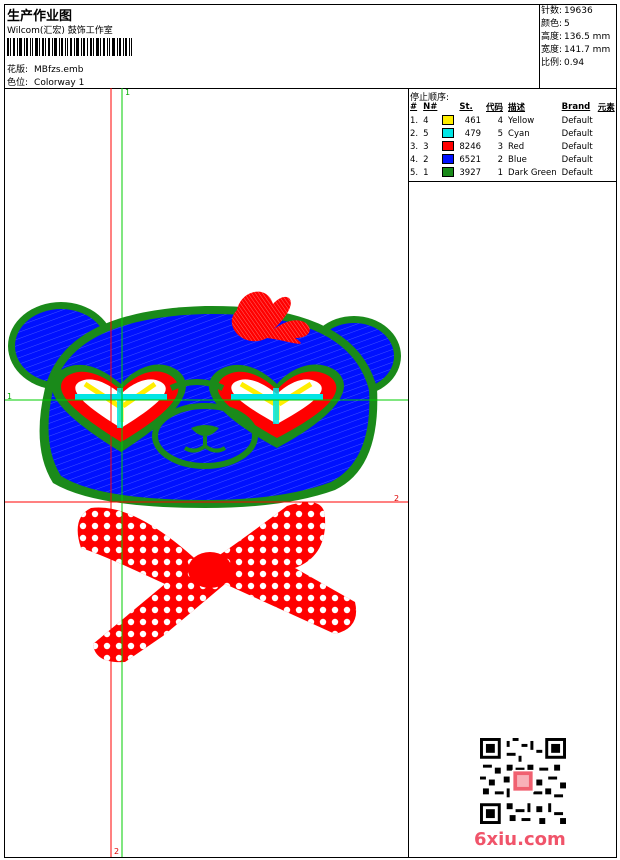 This screenshot has height=860, width=620. I want to click on table-row: 4. 2 6521 2 Blue Default, so click(513, 159).